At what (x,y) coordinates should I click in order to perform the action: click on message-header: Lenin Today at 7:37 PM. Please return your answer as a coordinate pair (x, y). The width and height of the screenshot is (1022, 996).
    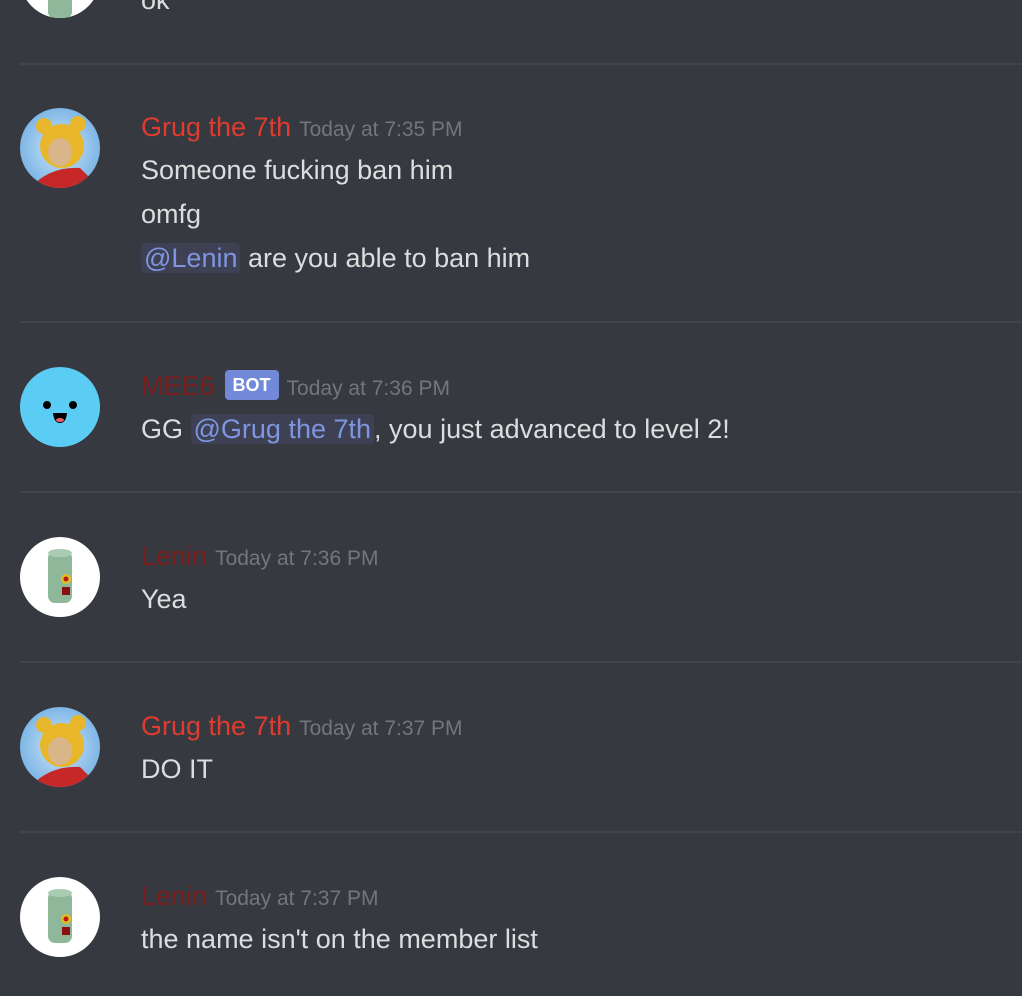
    Looking at the image, I should click on (260, 896).